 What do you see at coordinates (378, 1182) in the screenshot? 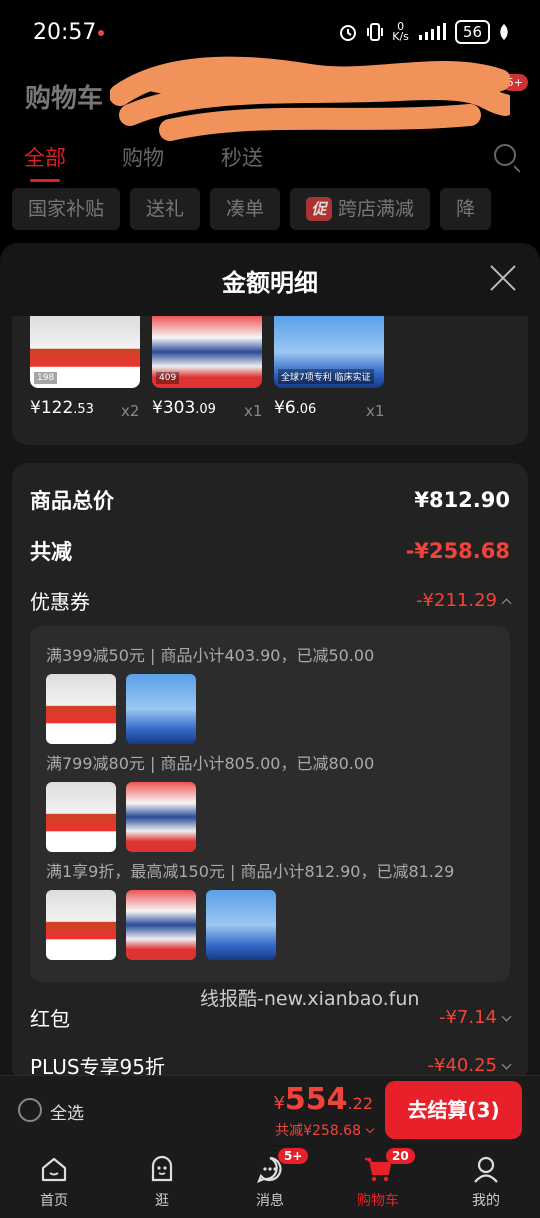
I see `nav-cart: 20 购物车` at bounding box center [378, 1182].